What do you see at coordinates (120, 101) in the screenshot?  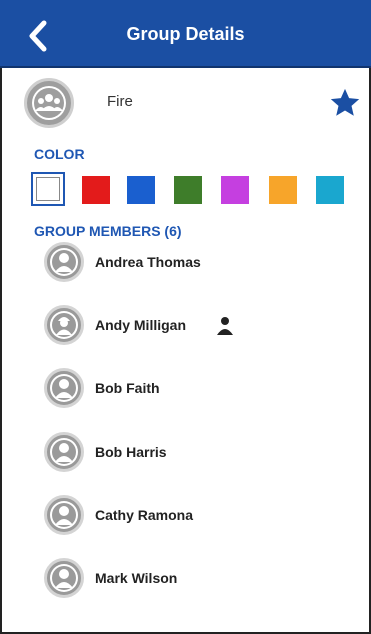 I see `group-name: Fire` at bounding box center [120, 101].